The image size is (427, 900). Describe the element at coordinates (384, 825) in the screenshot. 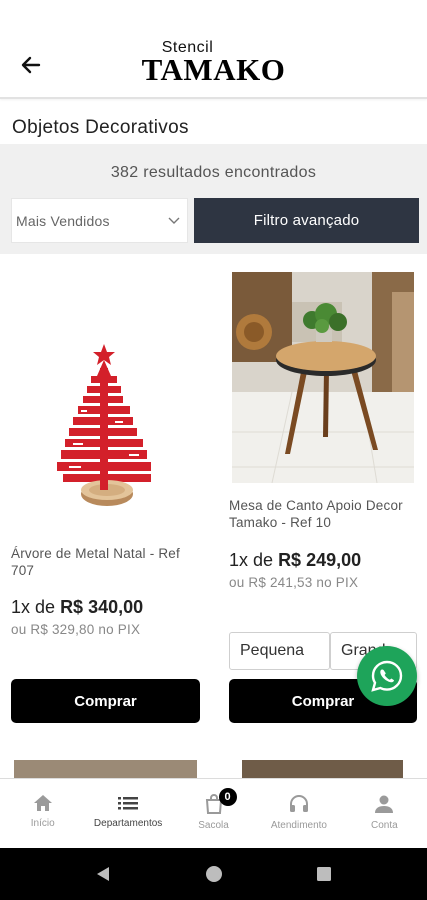

I see `nav-label: Conta` at that location.